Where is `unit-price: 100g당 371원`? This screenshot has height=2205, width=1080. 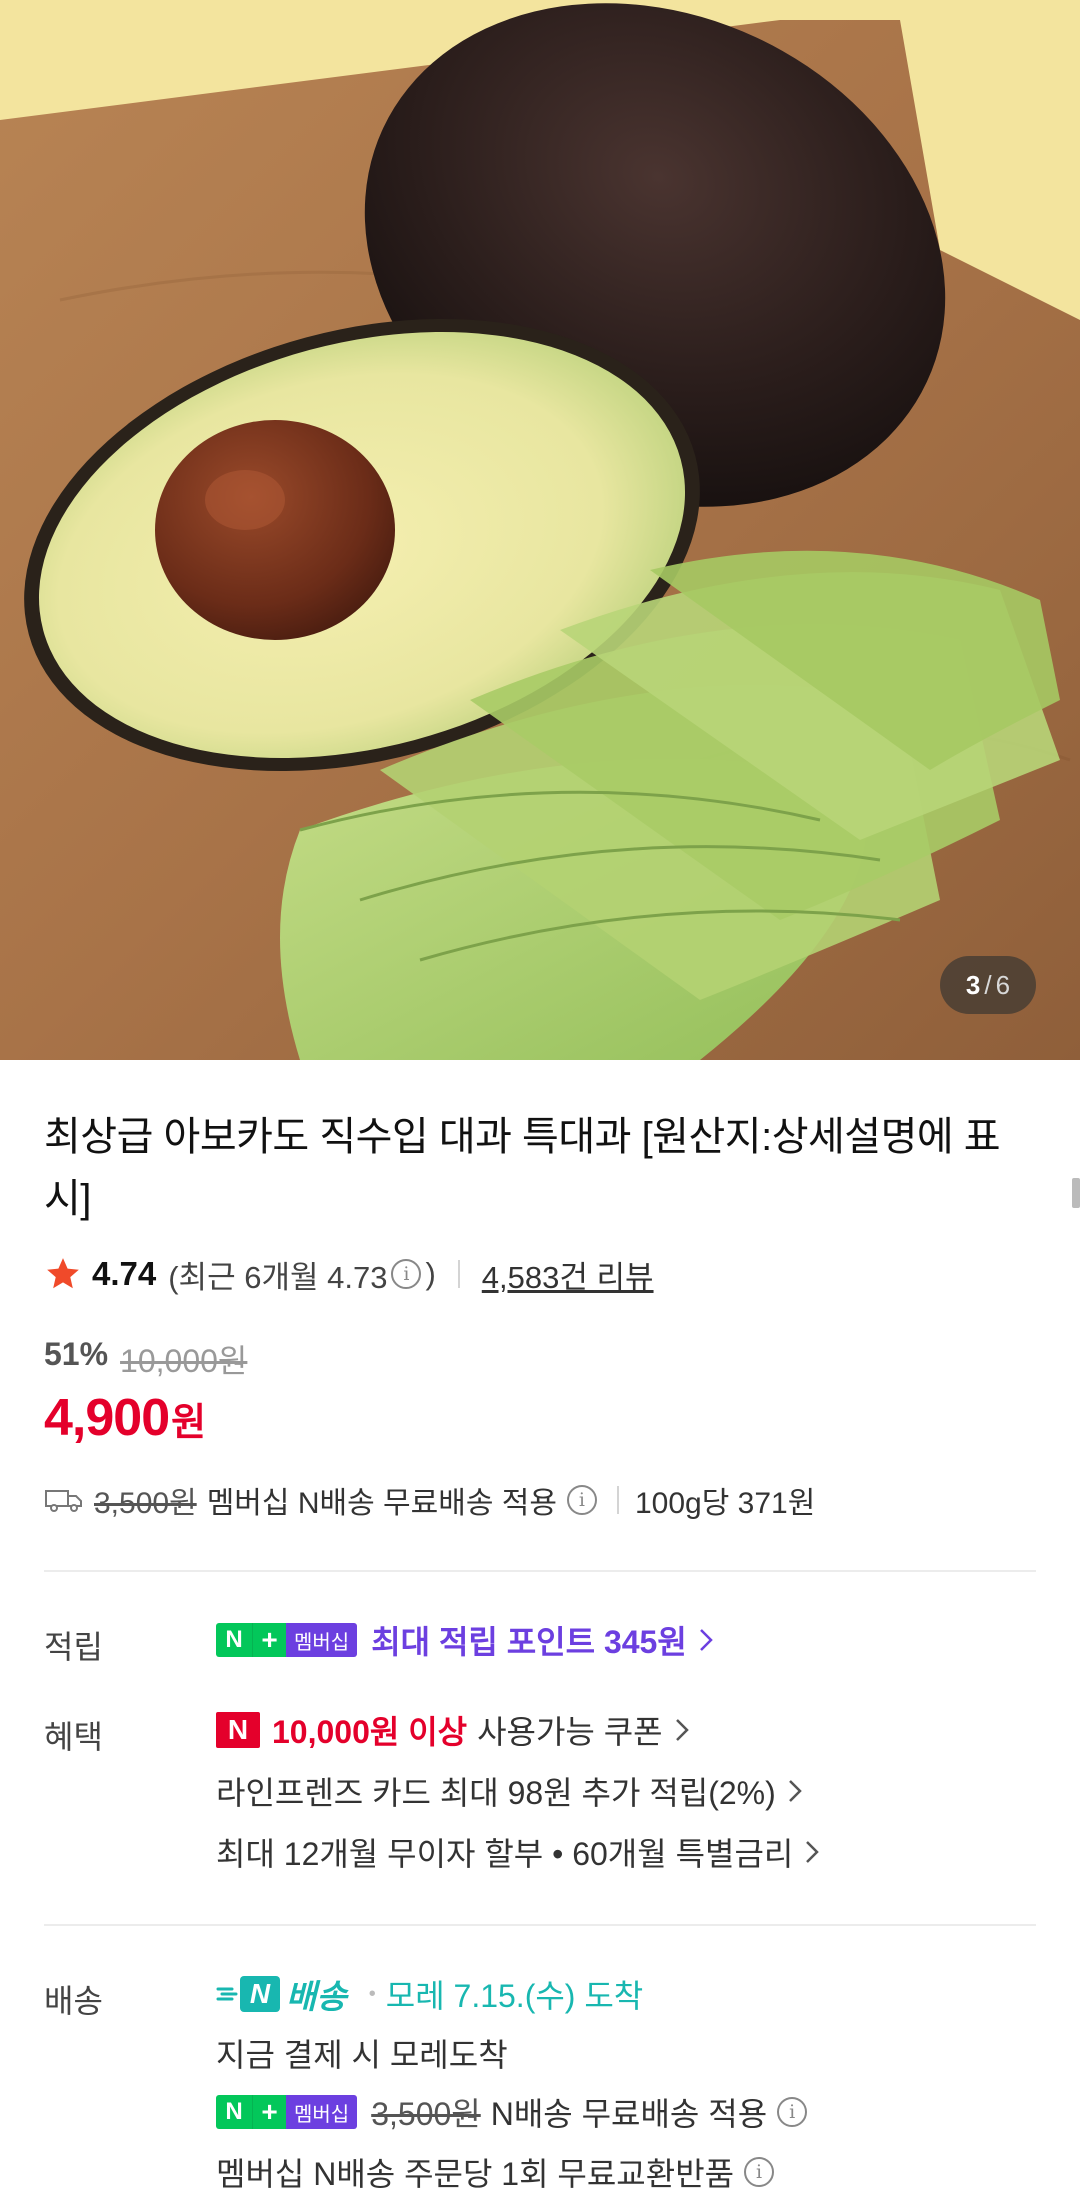 unit-price: 100g당 371원 is located at coordinates (725, 1503).